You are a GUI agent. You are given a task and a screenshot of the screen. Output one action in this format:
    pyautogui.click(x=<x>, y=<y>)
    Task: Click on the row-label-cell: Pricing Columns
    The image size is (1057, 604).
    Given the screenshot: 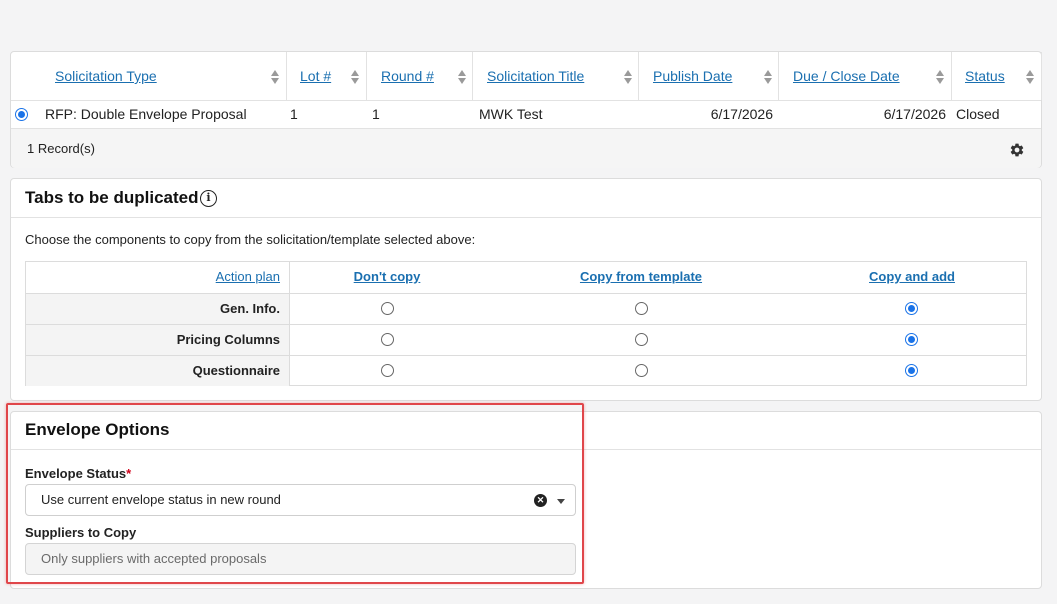 What is the action you would take?
    pyautogui.click(x=158, y=340)
    